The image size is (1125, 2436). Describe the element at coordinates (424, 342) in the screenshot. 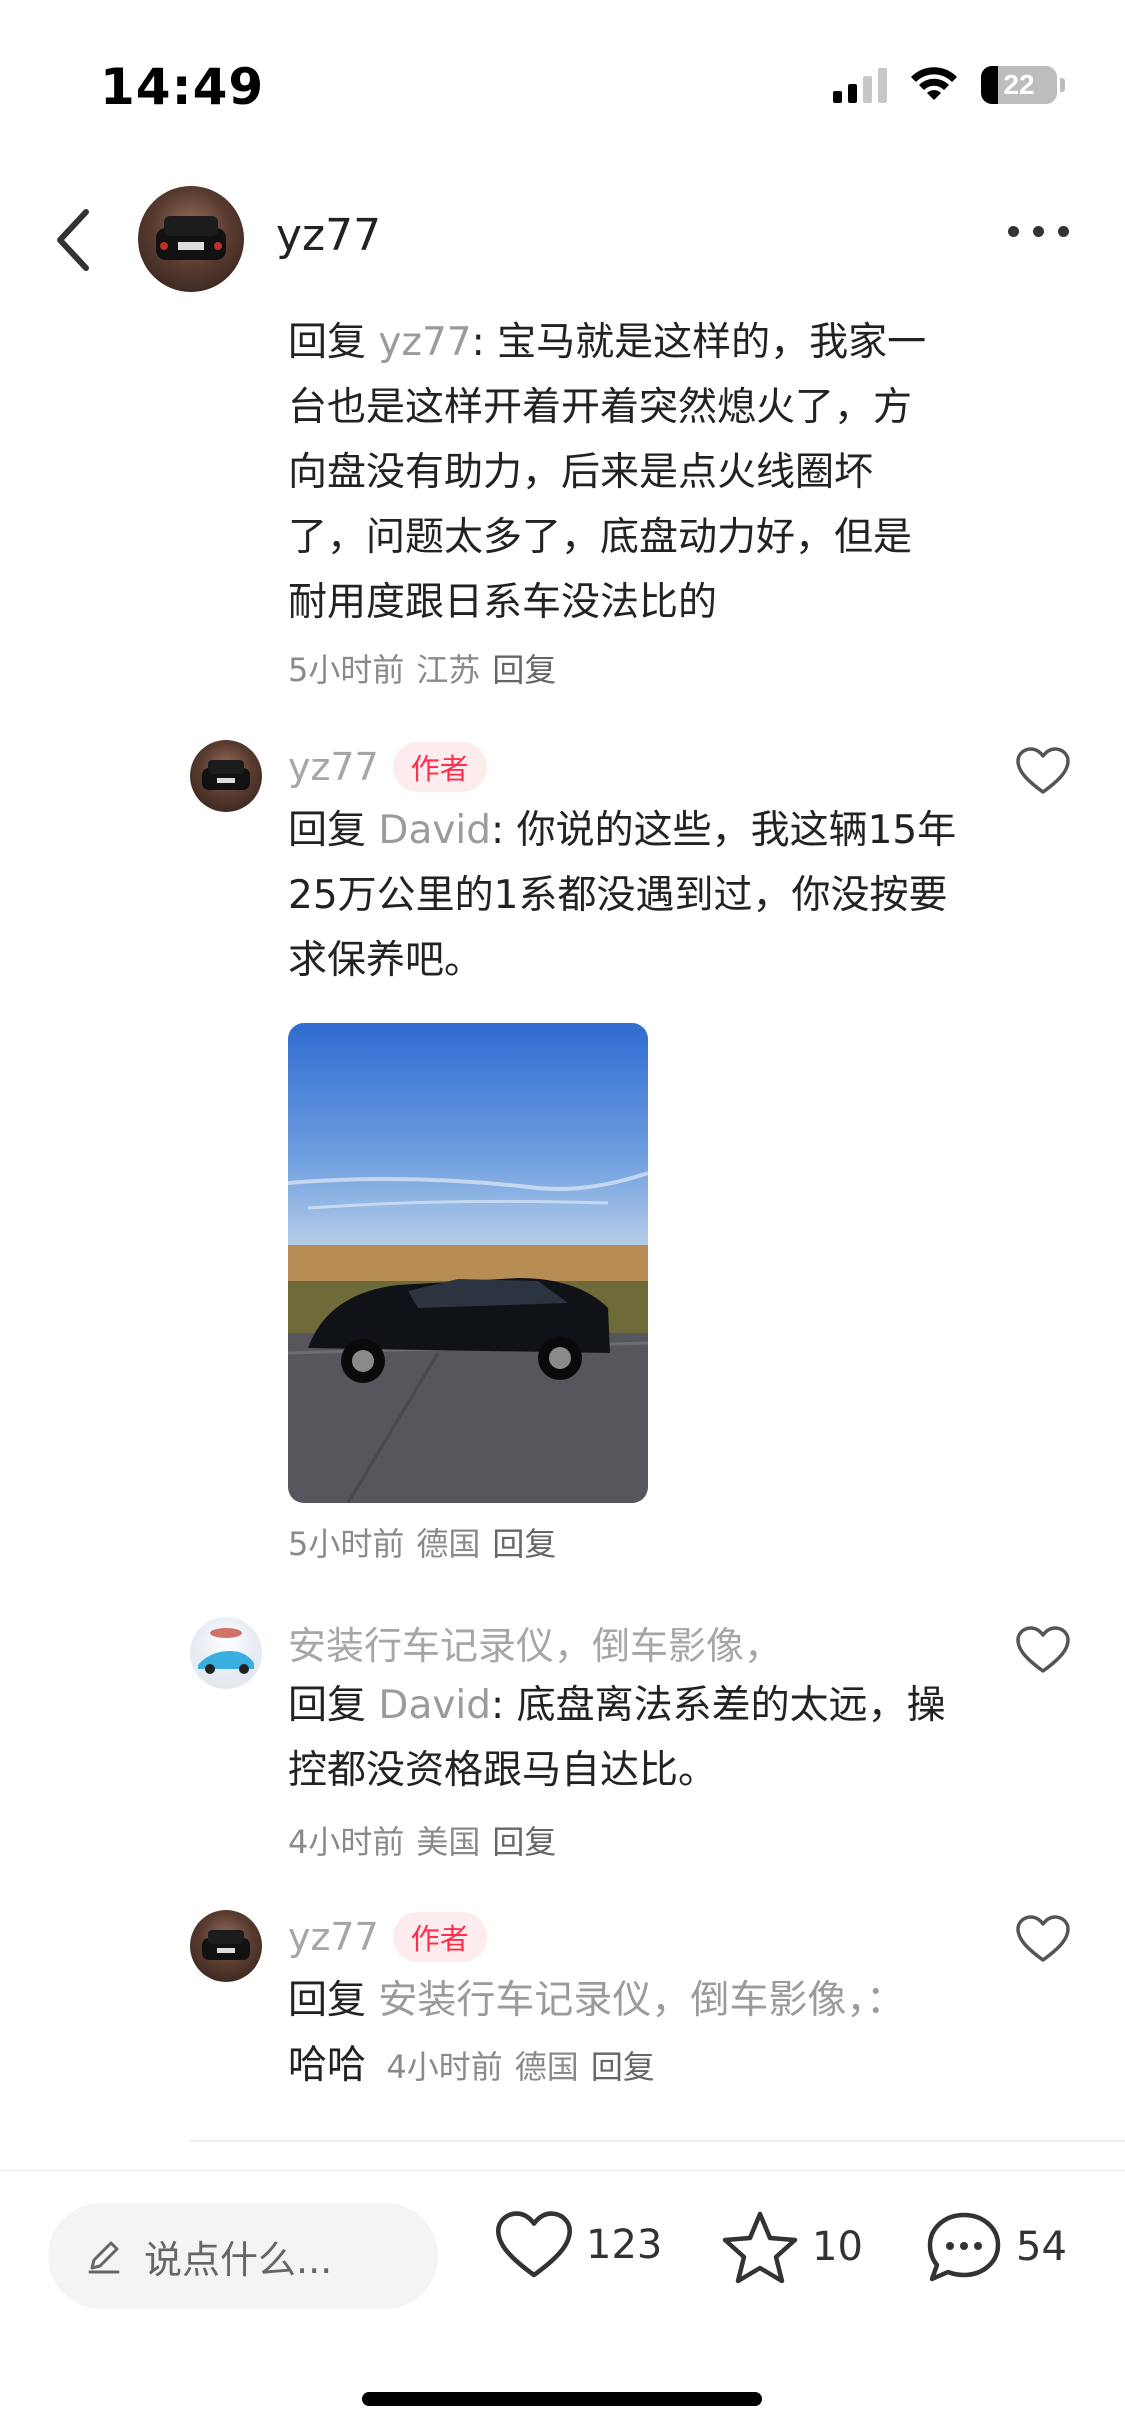

I see `mention-link: yz77` at that location.